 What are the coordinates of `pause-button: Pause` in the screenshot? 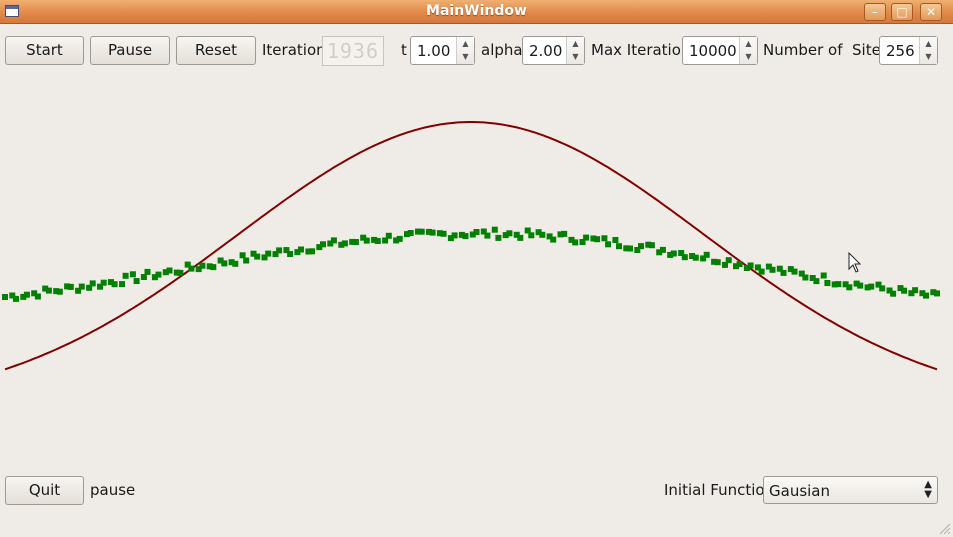 It's located at (130, 50).